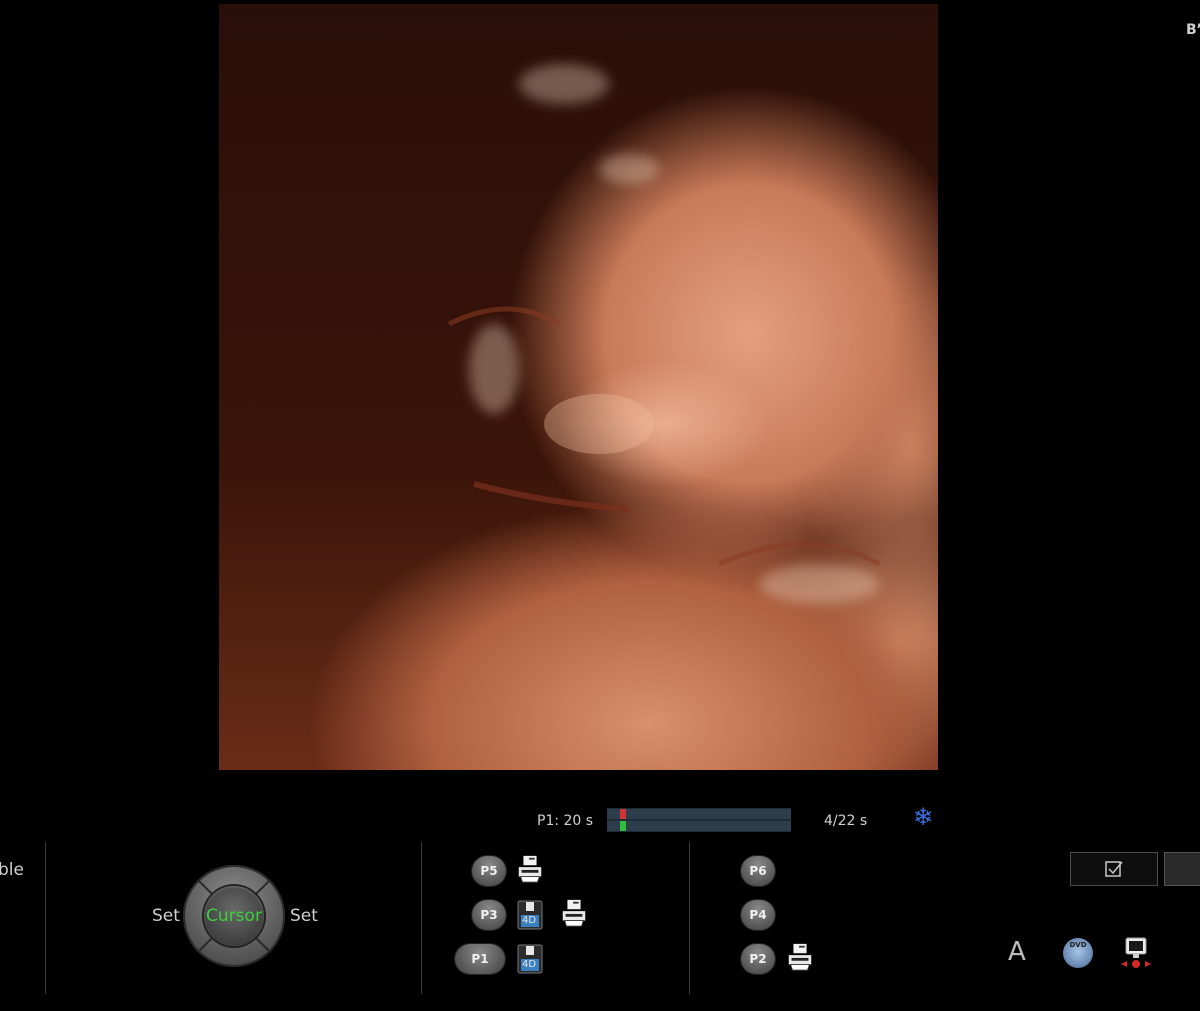 Image resolution: width=1200 pixels, height=1011 pixels. What do you see at coordinates (480, 959) in the screenshot?
I see `preset-p1-button: P1` at bounding box center [480, 959].